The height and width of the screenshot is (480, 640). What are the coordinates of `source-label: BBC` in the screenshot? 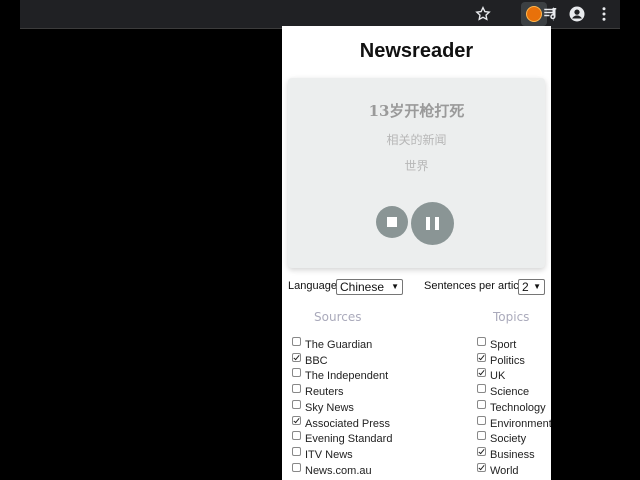 It's located at (316, 360).